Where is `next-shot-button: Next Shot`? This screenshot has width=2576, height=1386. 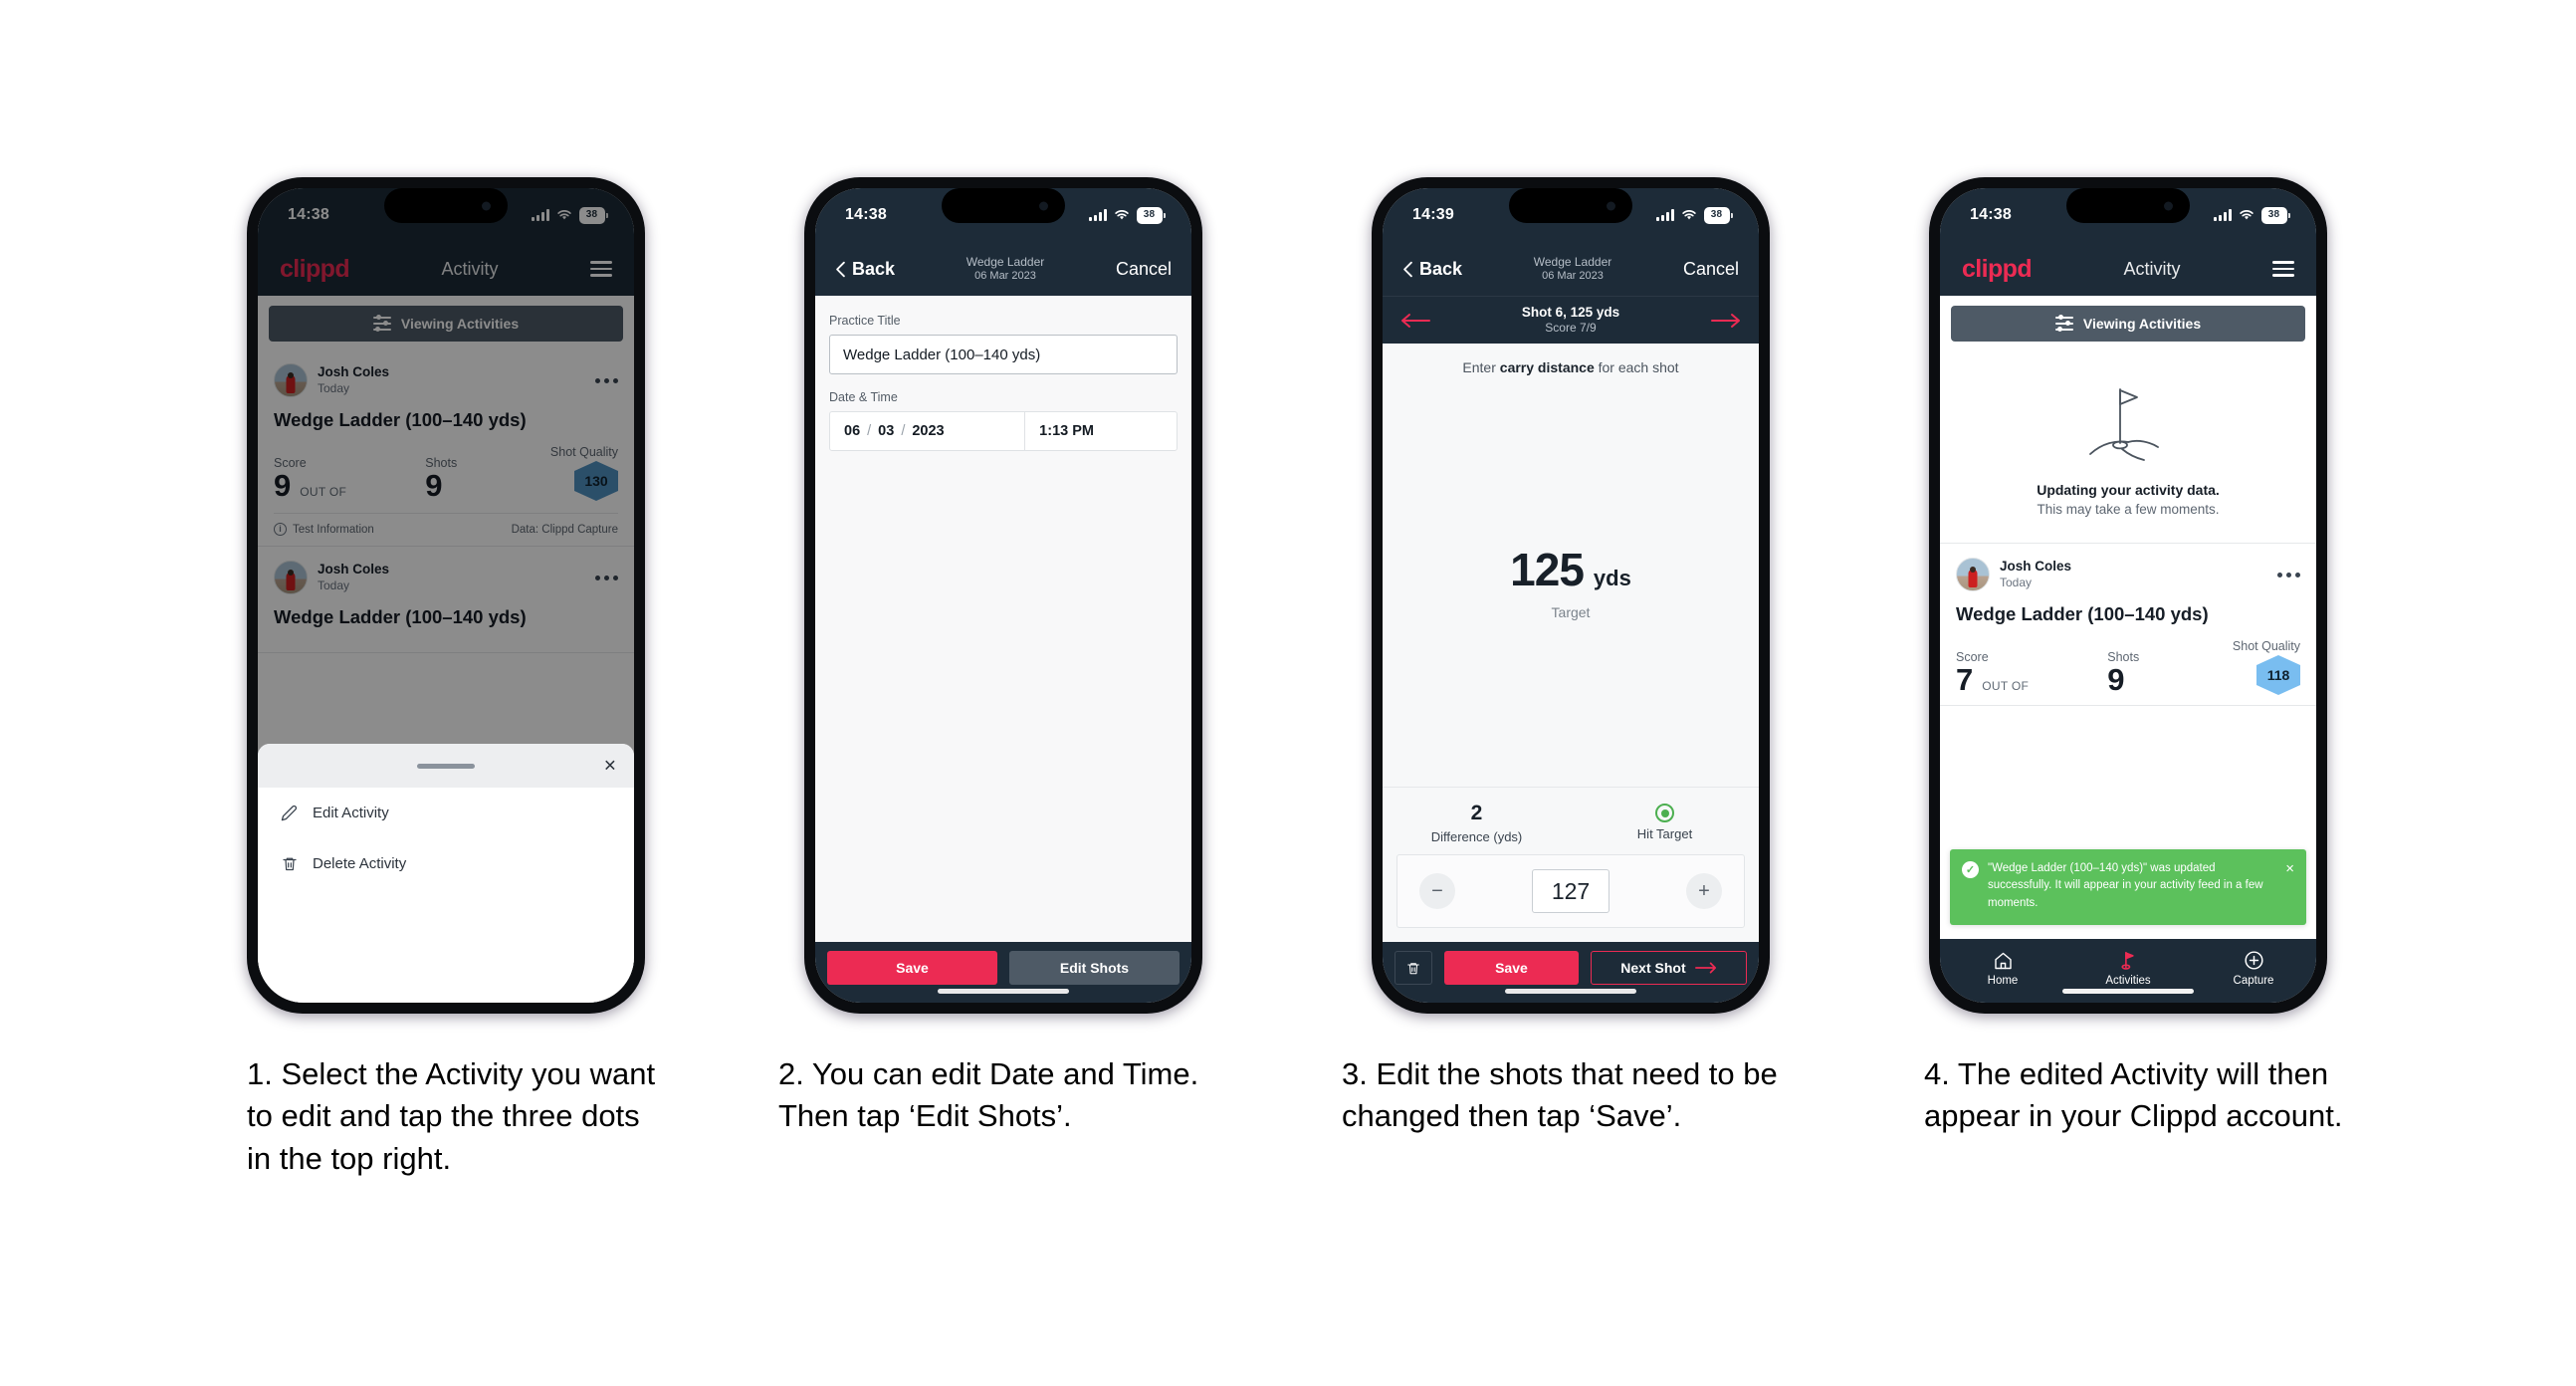
next-shot-button: Next Shot is located at coordinates (1668, 968).